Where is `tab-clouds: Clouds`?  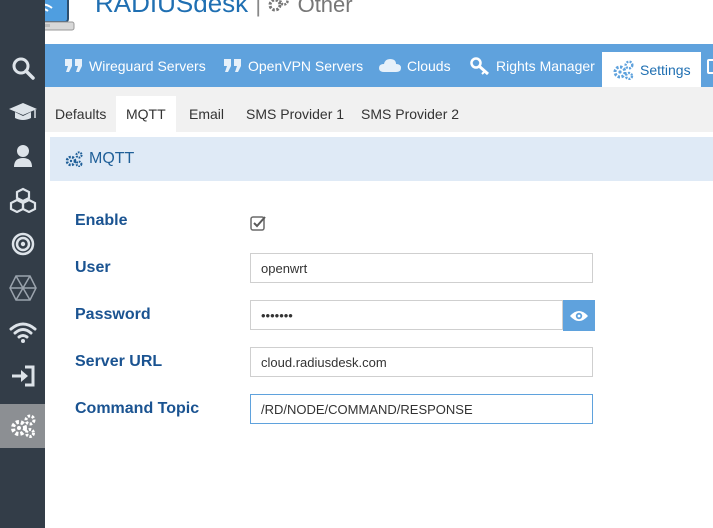
tab-clouds: Clouds is located at coordinates (415, 65).